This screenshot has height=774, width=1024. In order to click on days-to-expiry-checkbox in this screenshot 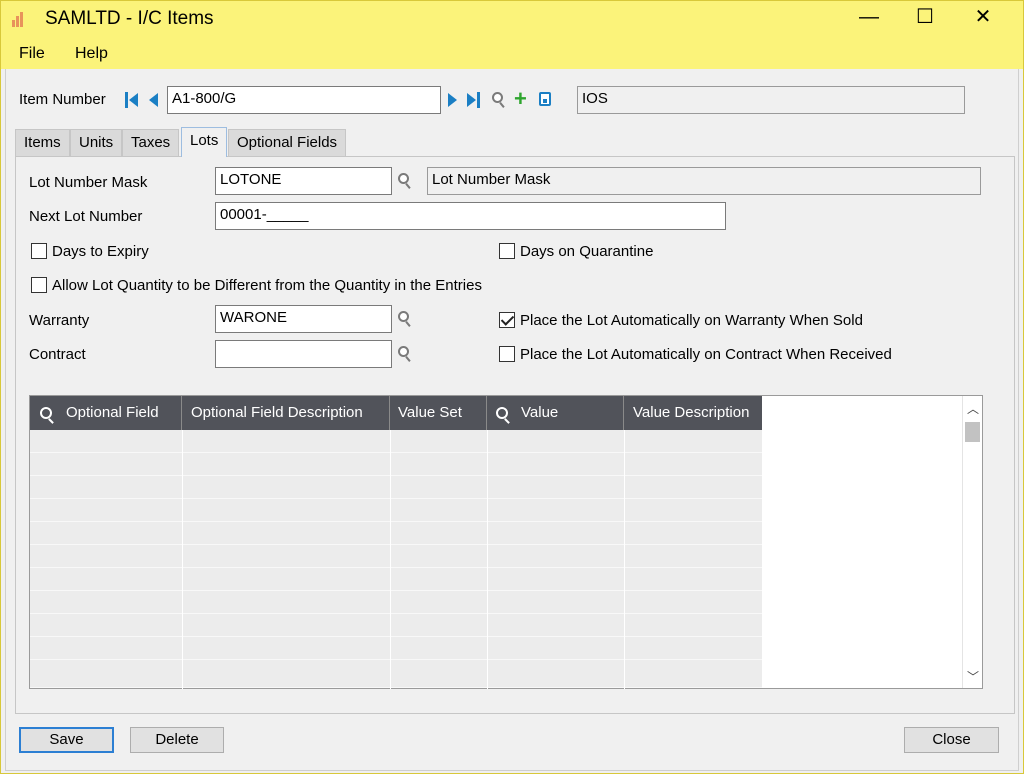, I will do `click(39, 251)`.